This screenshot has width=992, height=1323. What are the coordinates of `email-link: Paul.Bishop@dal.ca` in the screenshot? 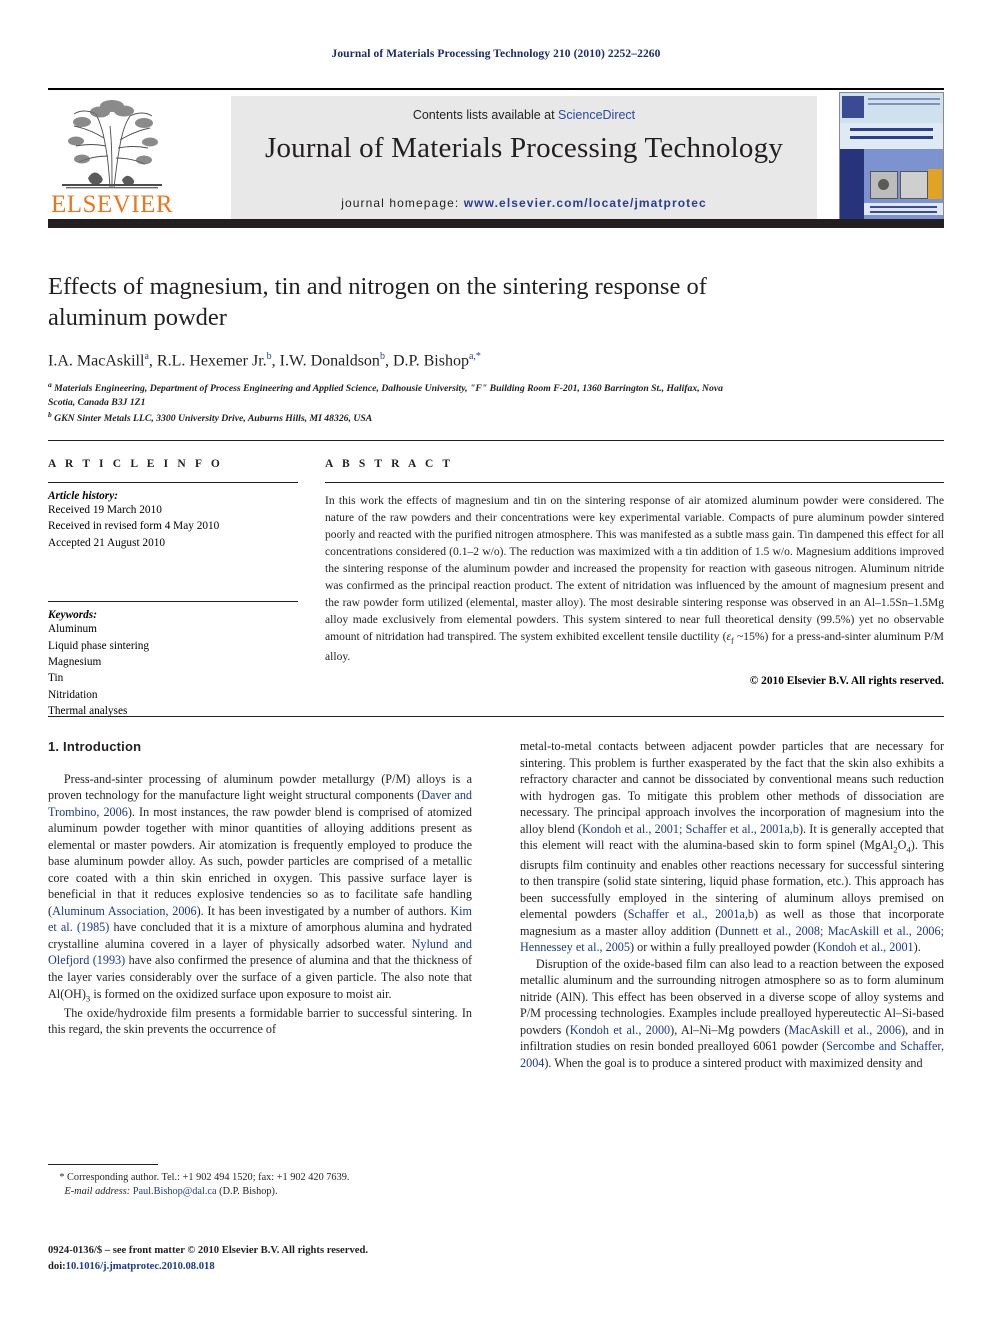 It's located at (175, 1191).